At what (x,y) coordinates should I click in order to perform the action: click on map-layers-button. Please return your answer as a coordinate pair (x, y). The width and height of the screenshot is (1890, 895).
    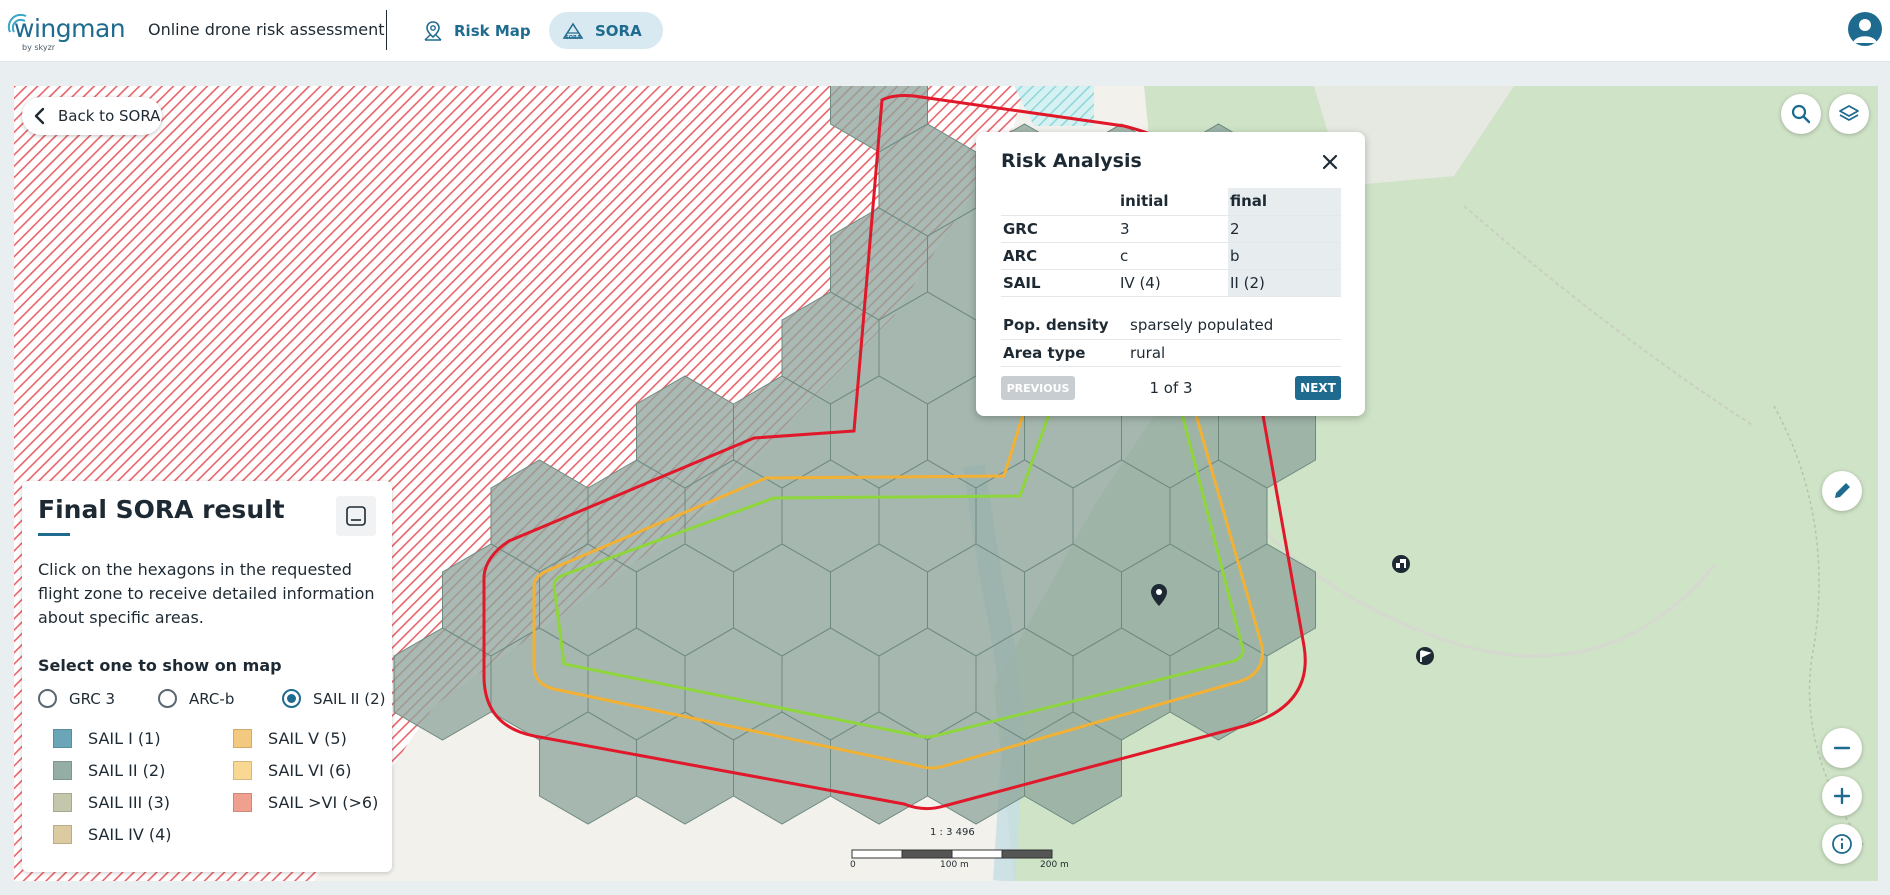
    Looking at the image, I should click on (1849, 114).